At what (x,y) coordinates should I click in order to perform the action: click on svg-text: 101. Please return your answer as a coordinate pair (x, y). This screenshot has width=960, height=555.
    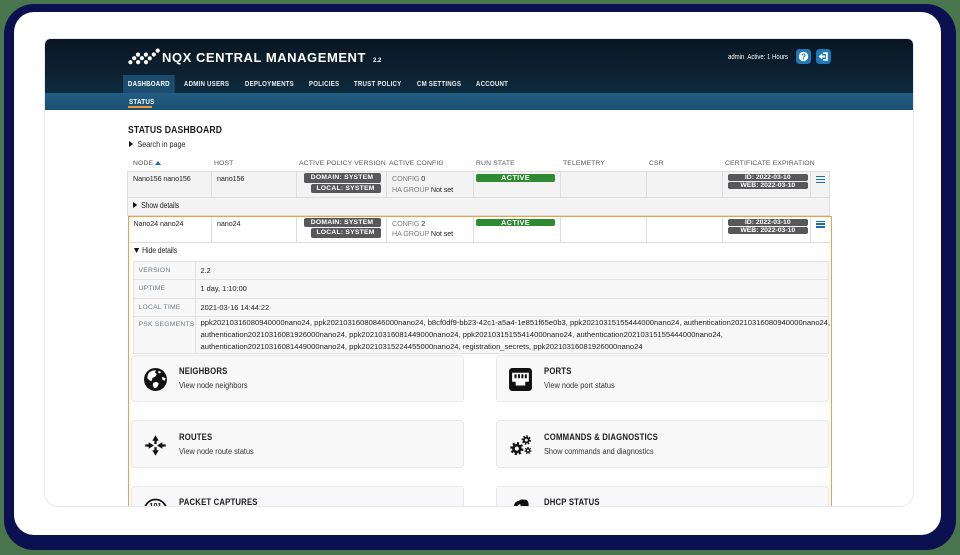
    Looking at the image, I should click on (155, 504).